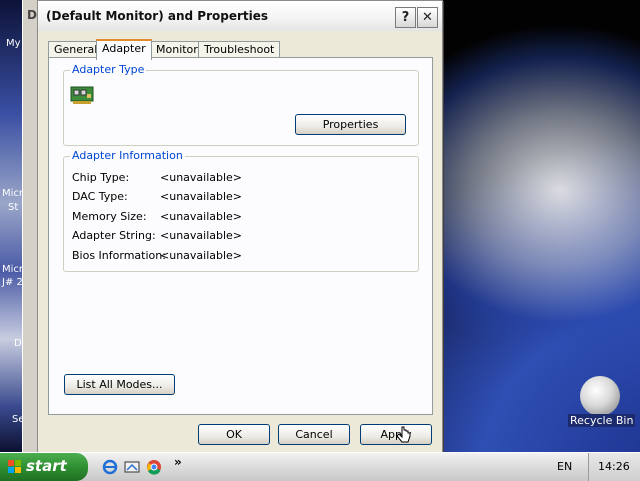 The width and height of the screenshot is (640, 481). Describe the element at coordinates (114, 235) in the screenshot. I see `adapter-string-label: Adapter String:` at that location.